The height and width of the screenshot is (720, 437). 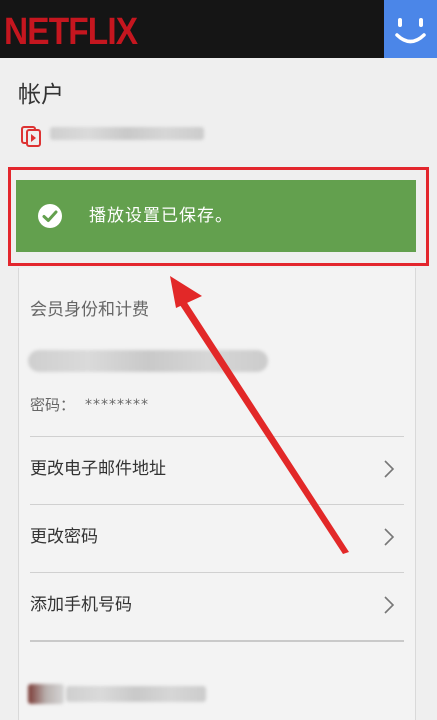 I want to click on smiley-icon, so click(x=410, y=31).